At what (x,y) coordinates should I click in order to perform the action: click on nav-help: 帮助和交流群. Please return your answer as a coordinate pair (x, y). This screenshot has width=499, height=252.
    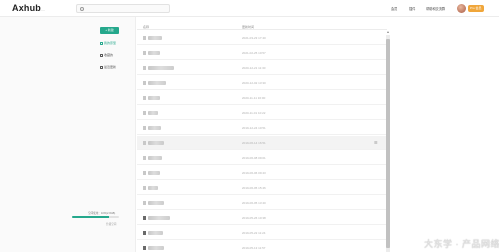
    Looking at the image, I should click on (435, 8).